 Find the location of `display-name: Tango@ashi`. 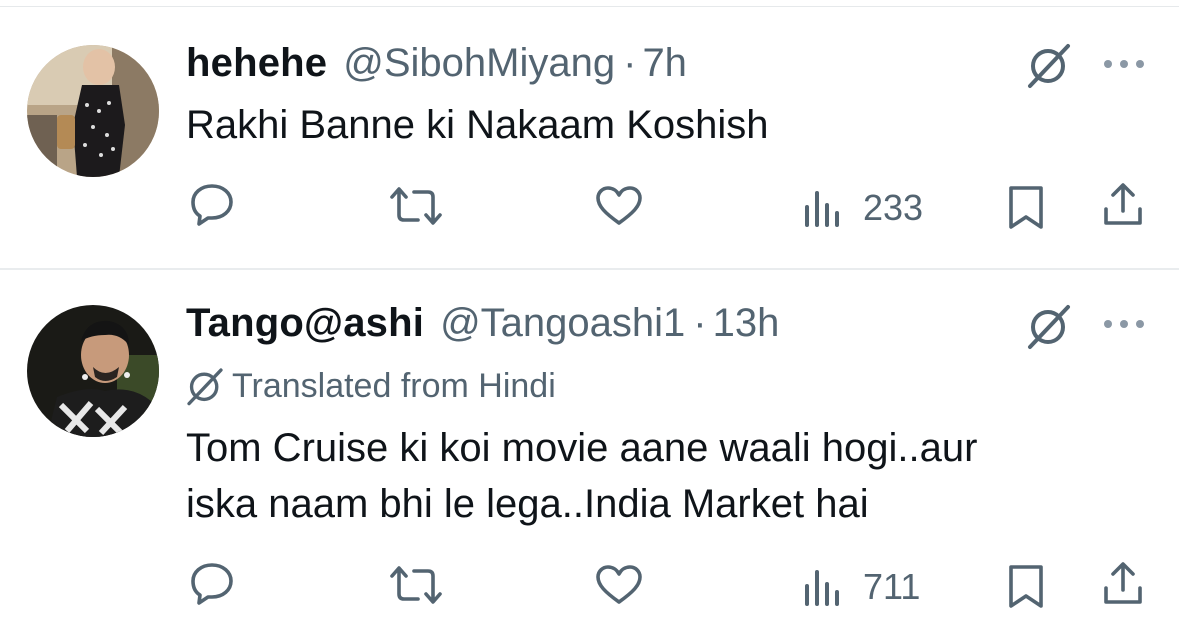

display-name: Tango@ashi is located at coordinates (305, 323).